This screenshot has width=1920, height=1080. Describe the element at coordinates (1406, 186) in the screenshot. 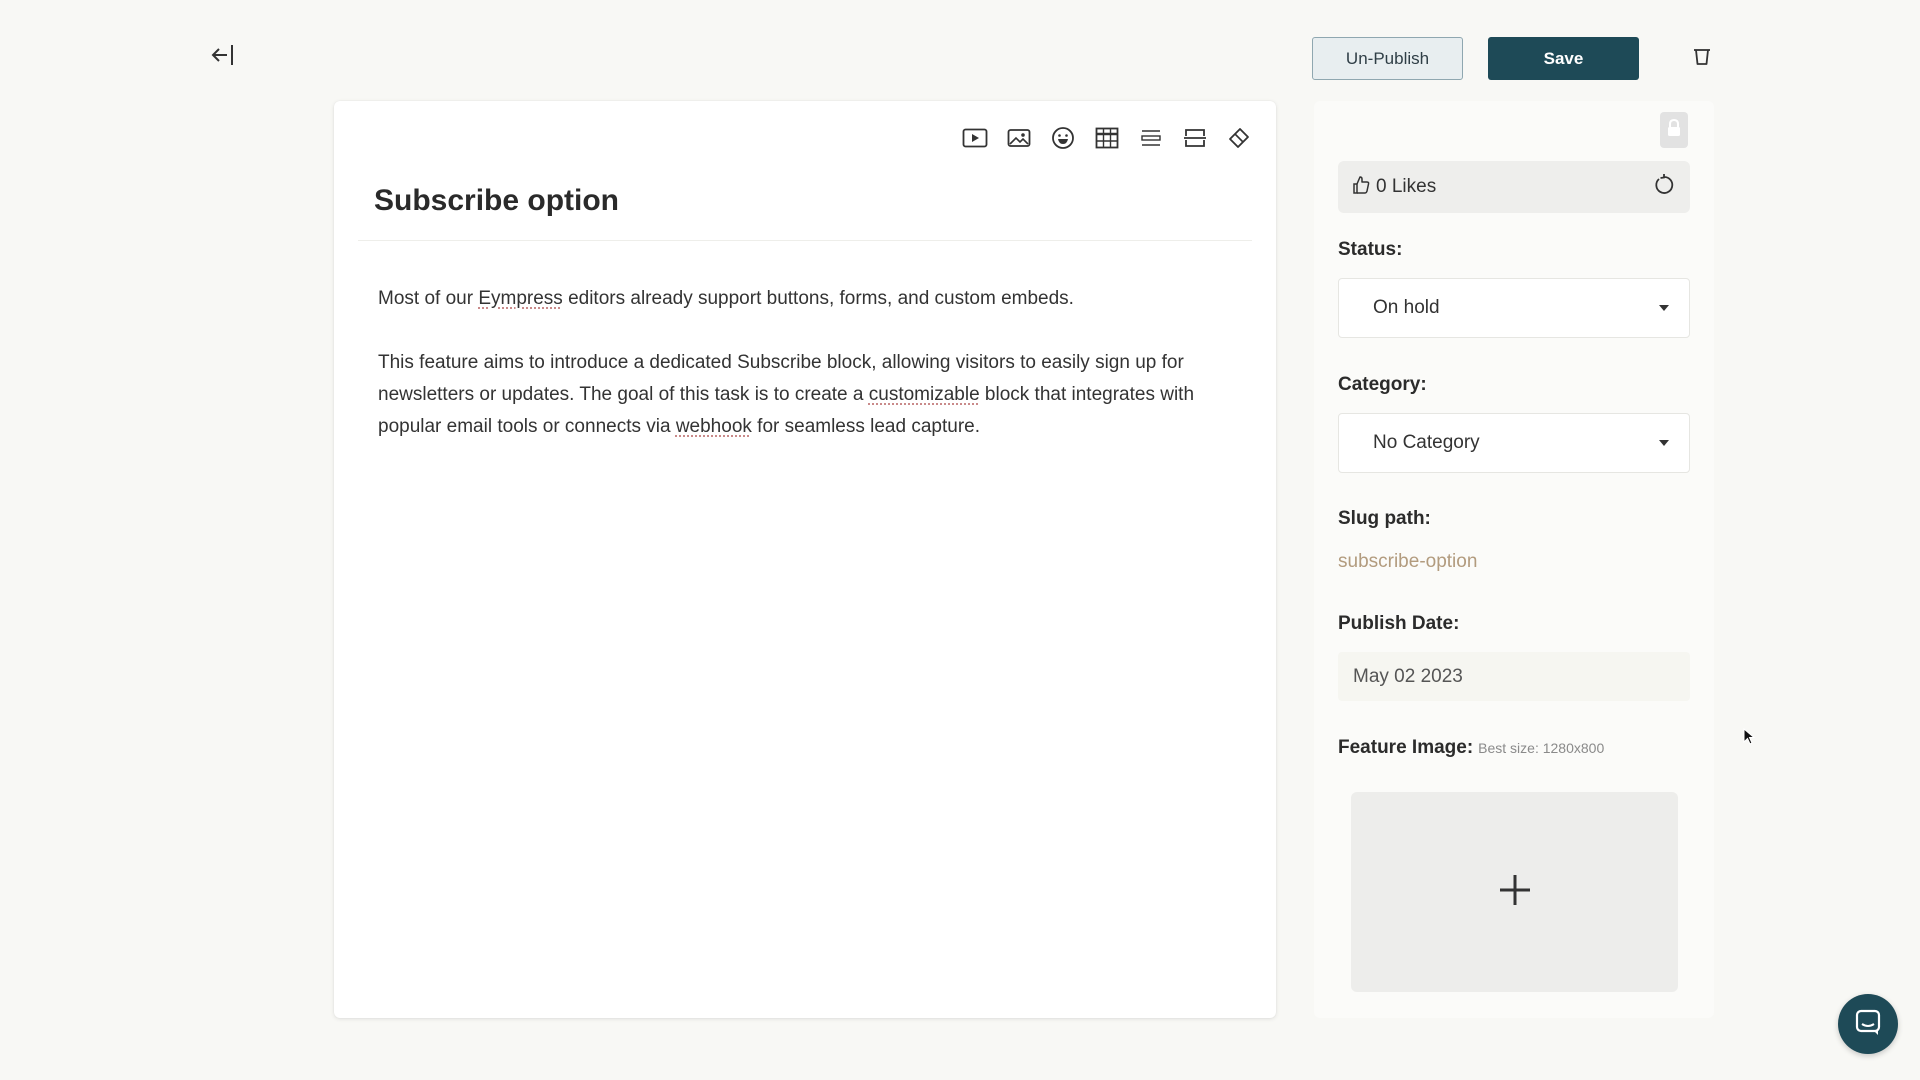

I see `likes-count: 0 Likes` at that location.